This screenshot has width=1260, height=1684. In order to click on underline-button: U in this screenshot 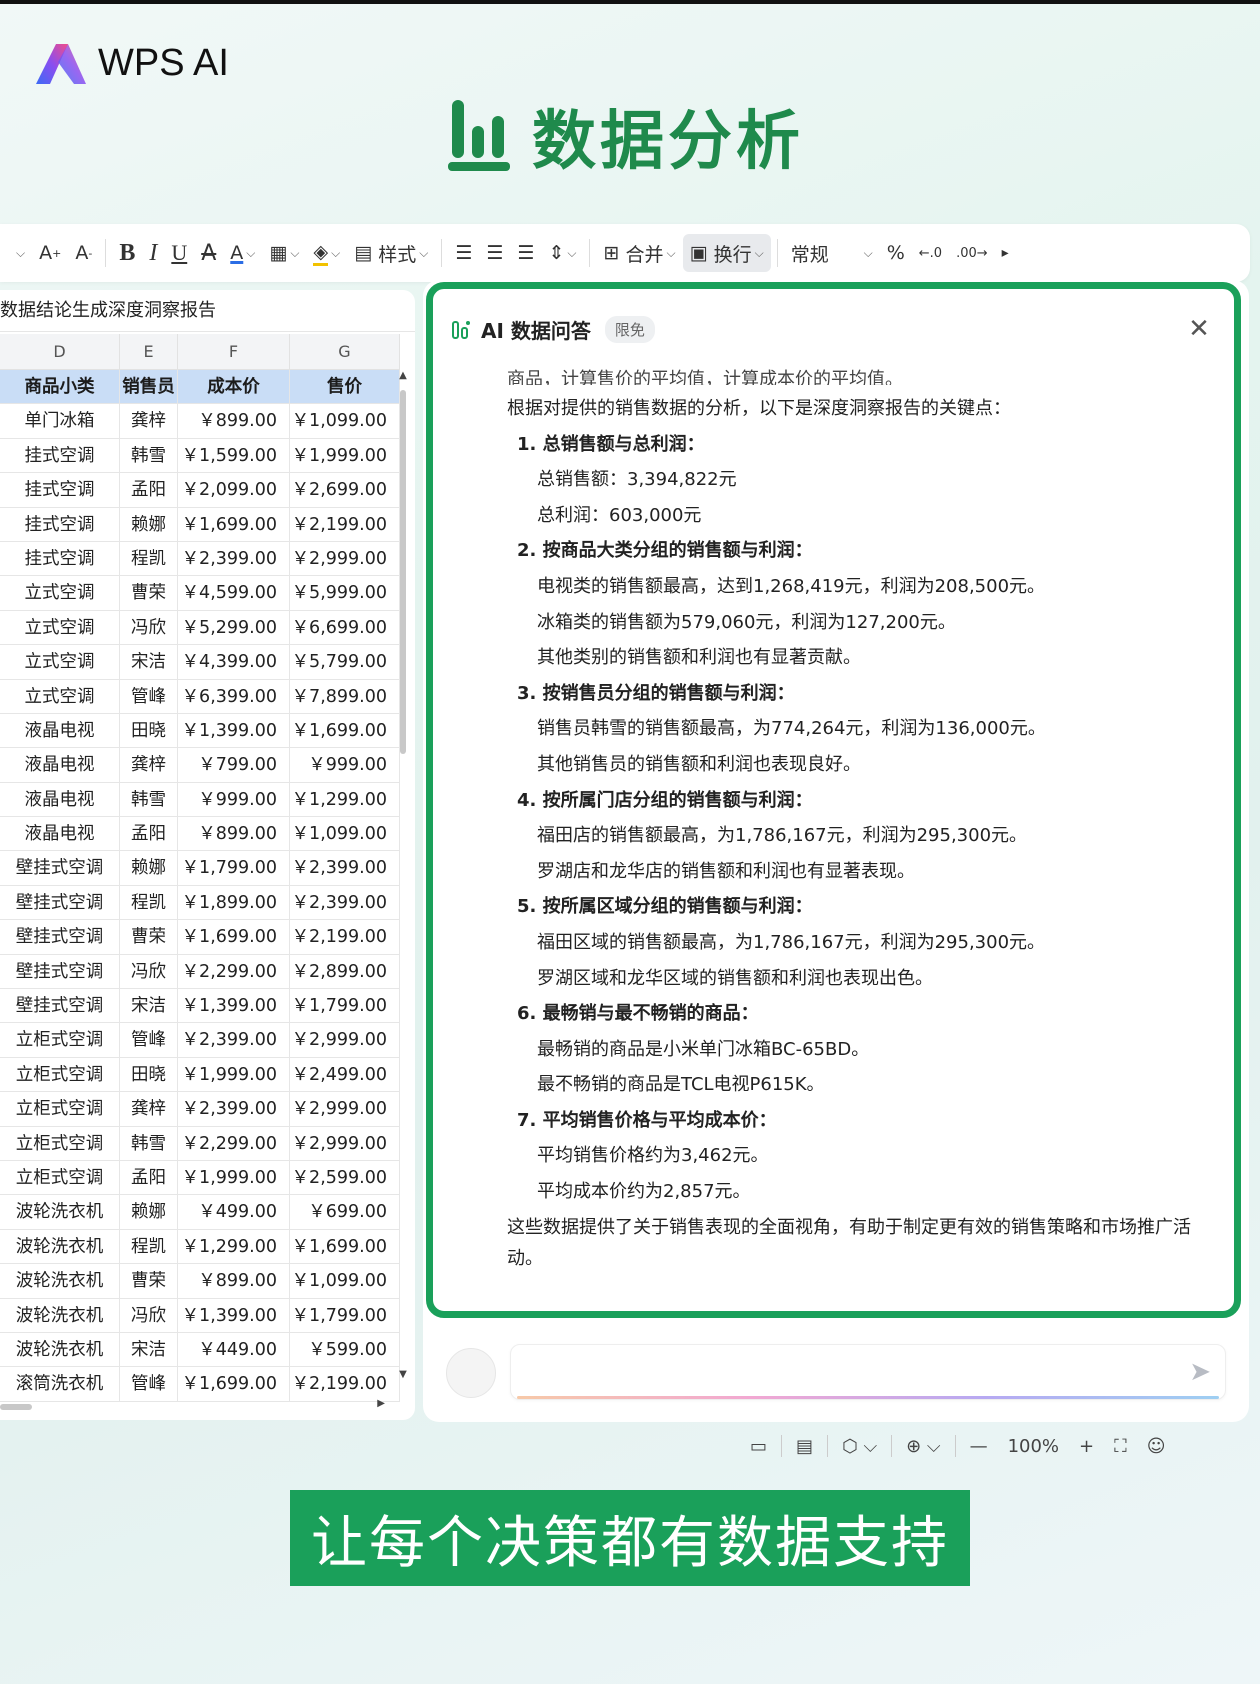, I will do `click(179, 253)`.